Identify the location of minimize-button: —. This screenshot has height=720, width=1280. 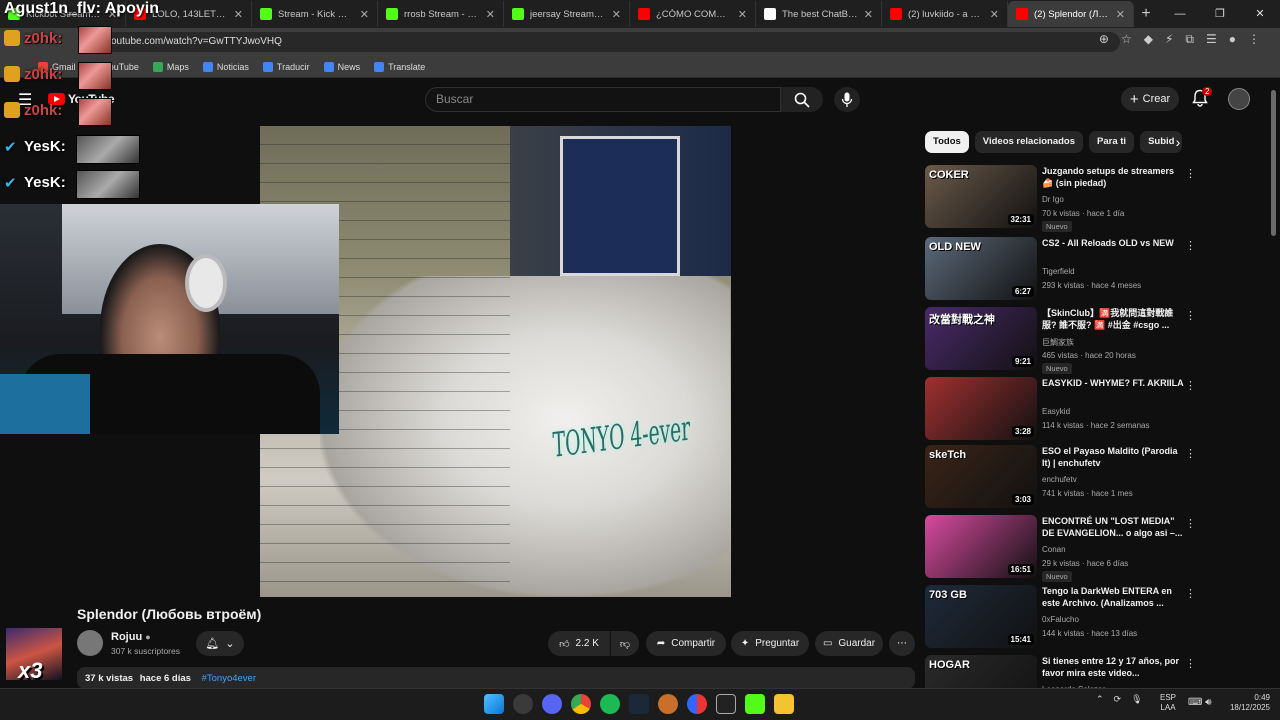
(1180, 14).